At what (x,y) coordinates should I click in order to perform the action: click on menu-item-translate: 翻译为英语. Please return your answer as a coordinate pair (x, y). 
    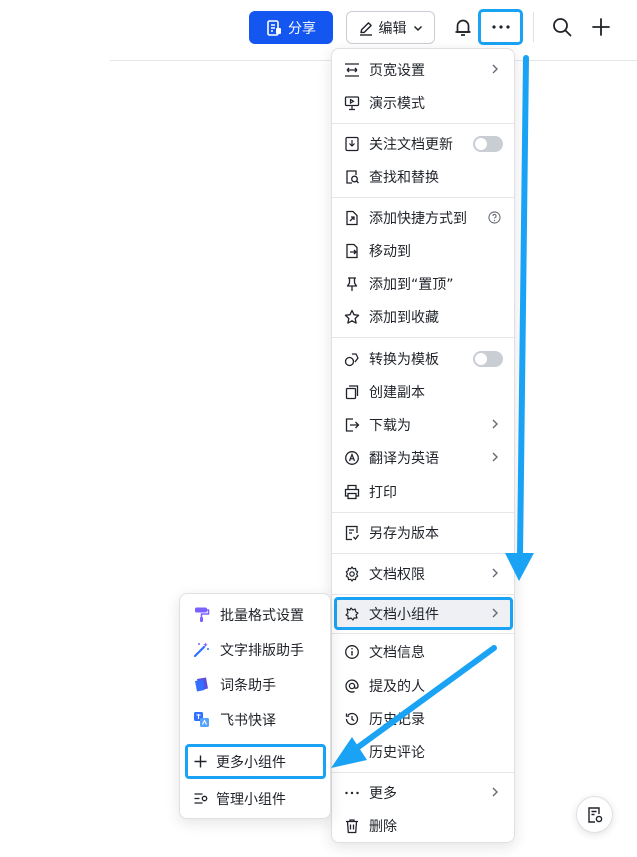
    Looking at the image, I should click on (423, 457).